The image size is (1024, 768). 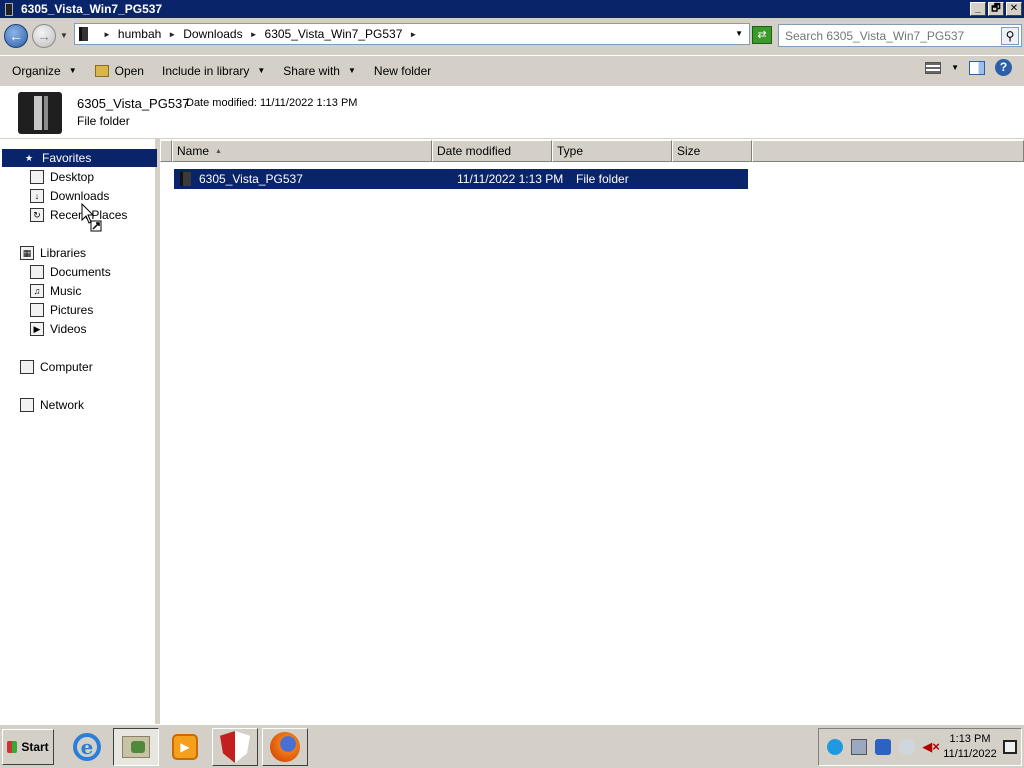 What do you see at coordinates (62, 405) in the screenshot?
I see `nav-label: Network` at bounding box center [62, 405].